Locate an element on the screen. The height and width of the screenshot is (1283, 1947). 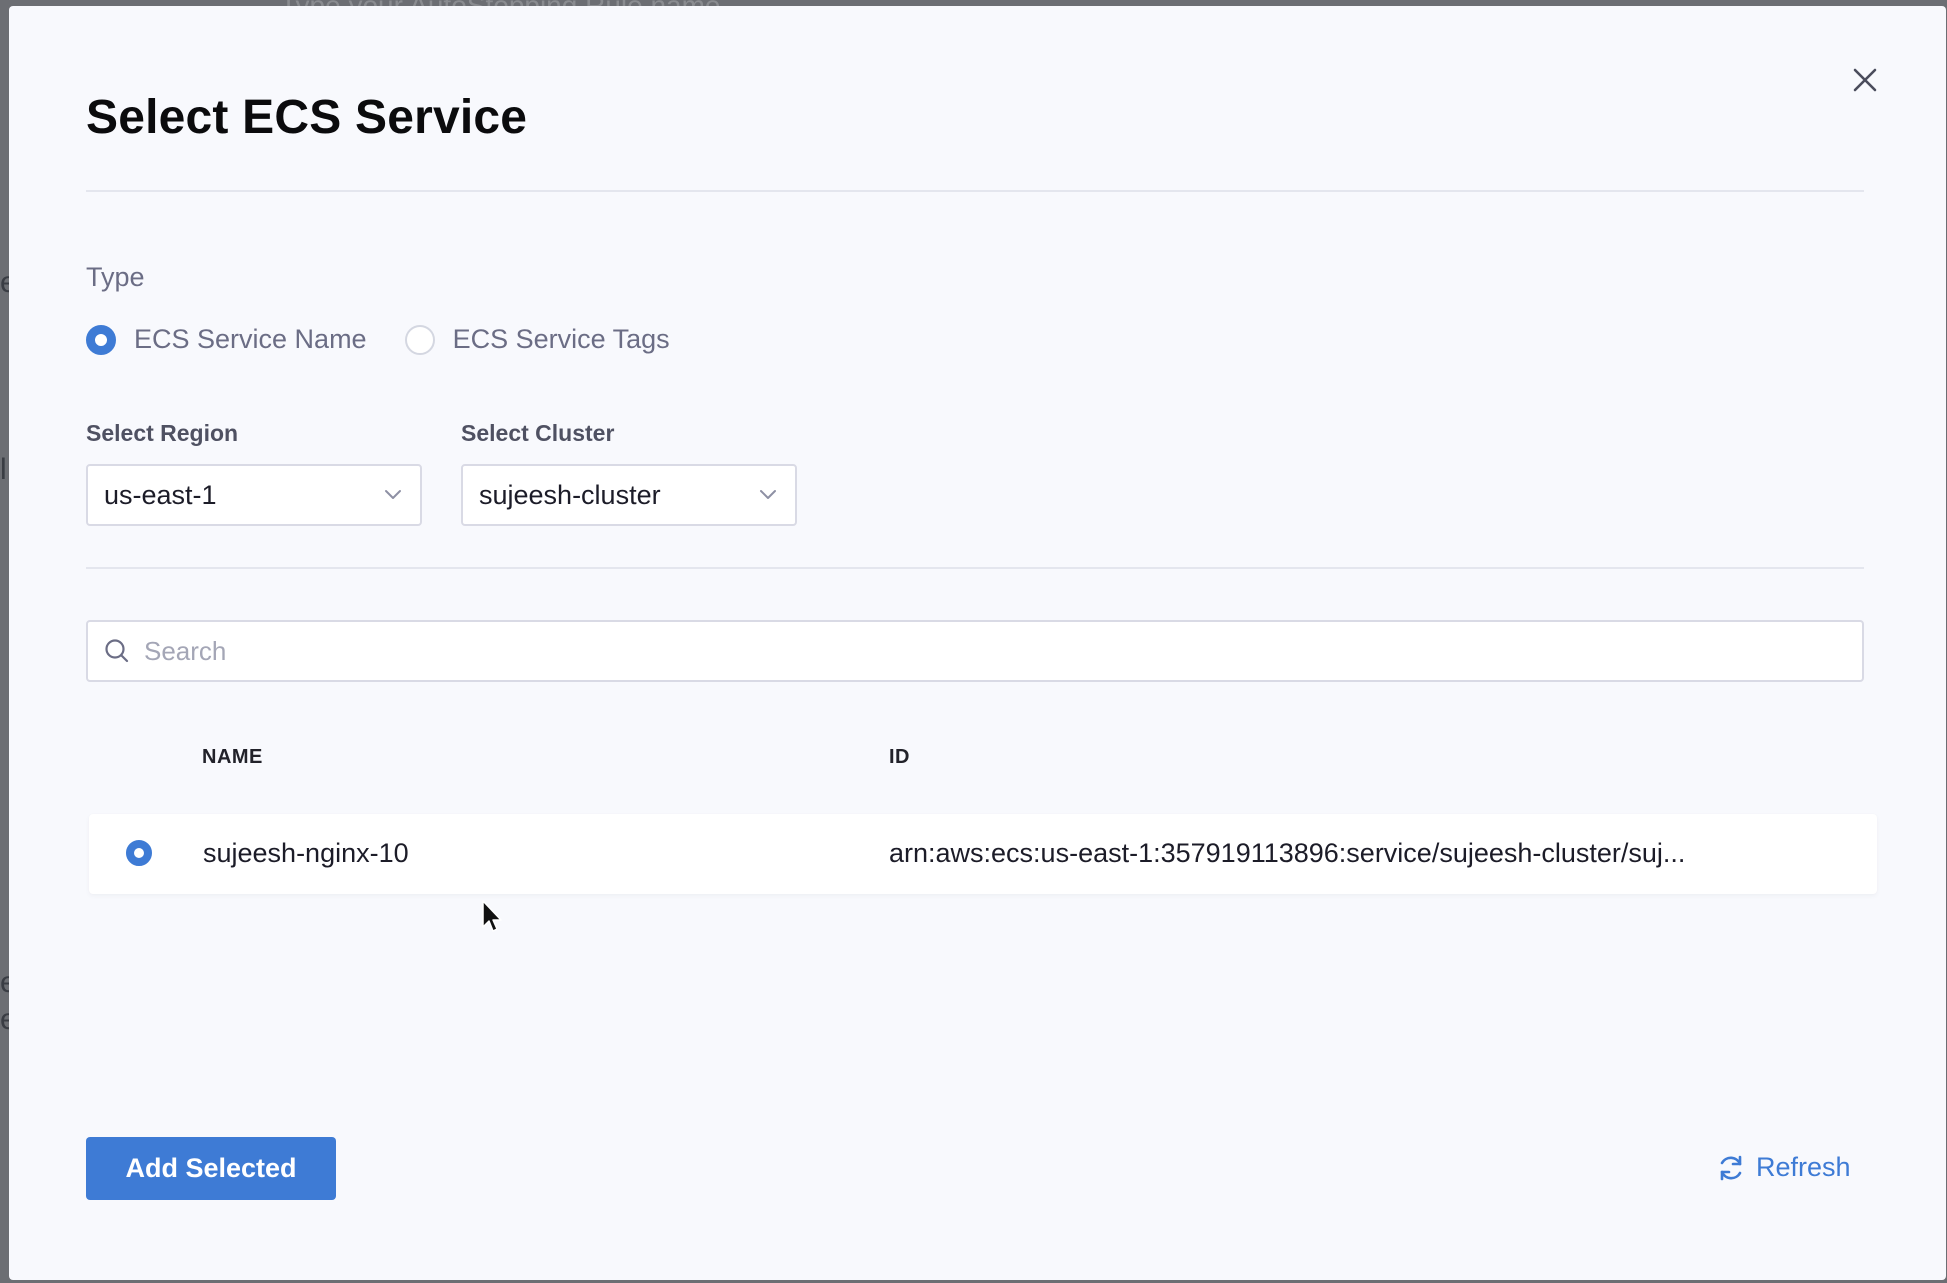
add-selected-button: Add Selected is located at coordinates (211, 1168).